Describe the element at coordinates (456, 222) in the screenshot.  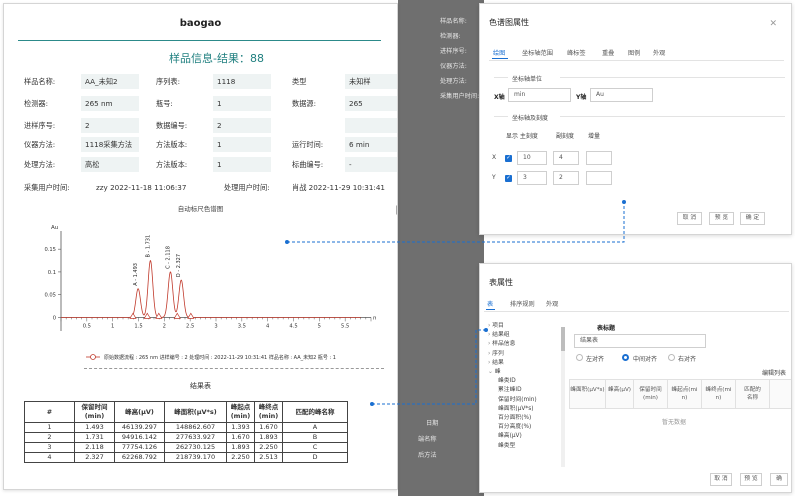
I see `connector-chart` at that location.